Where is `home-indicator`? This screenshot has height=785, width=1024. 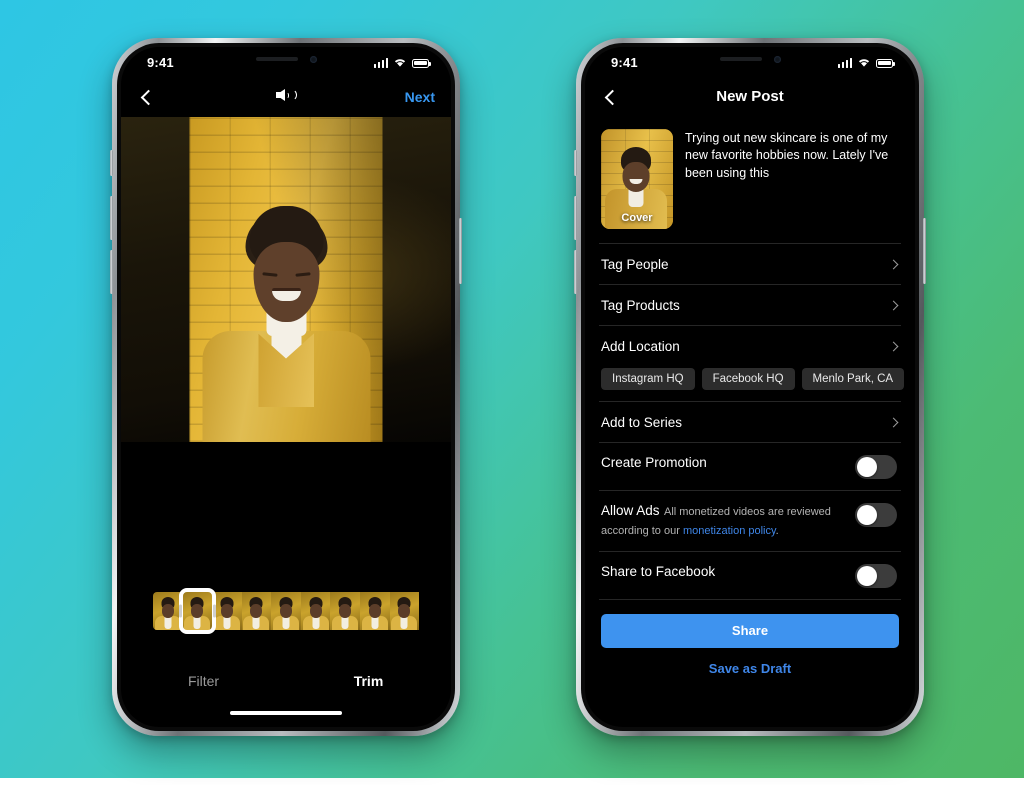
home-indicator is located at coordinates (286, 712).